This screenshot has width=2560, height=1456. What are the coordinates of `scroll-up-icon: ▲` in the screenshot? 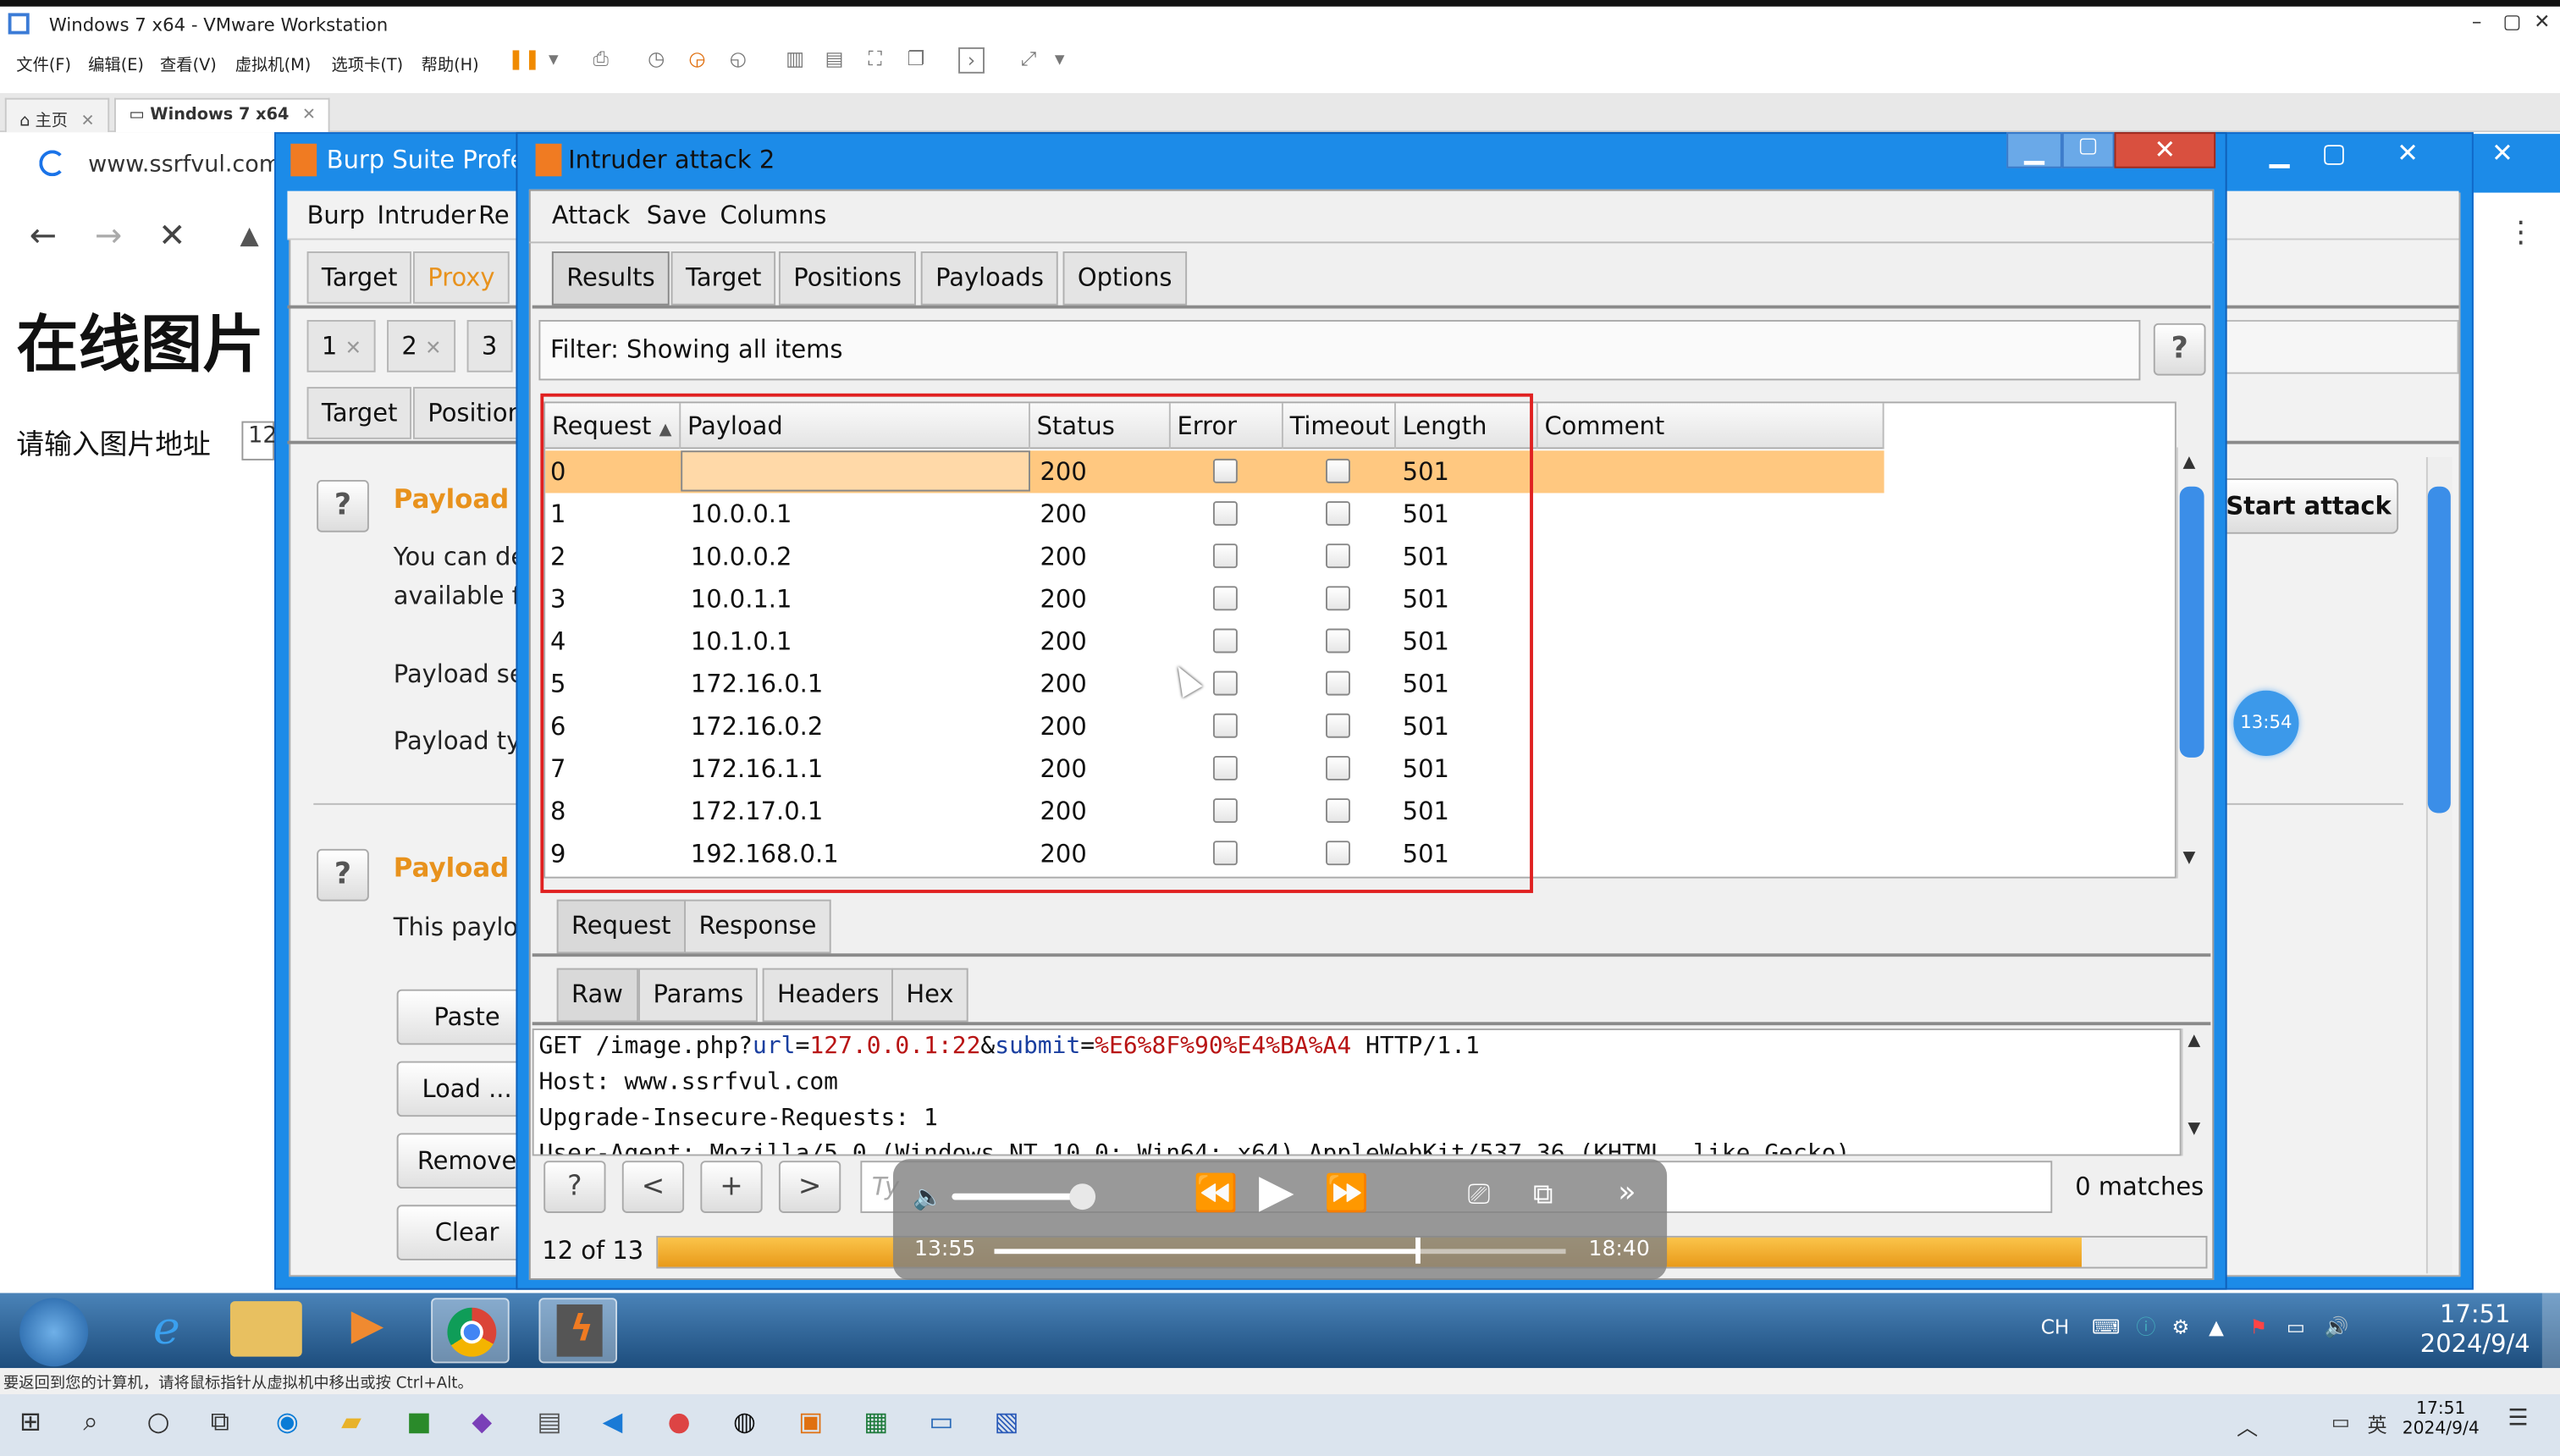 It's located at (2189, 463).